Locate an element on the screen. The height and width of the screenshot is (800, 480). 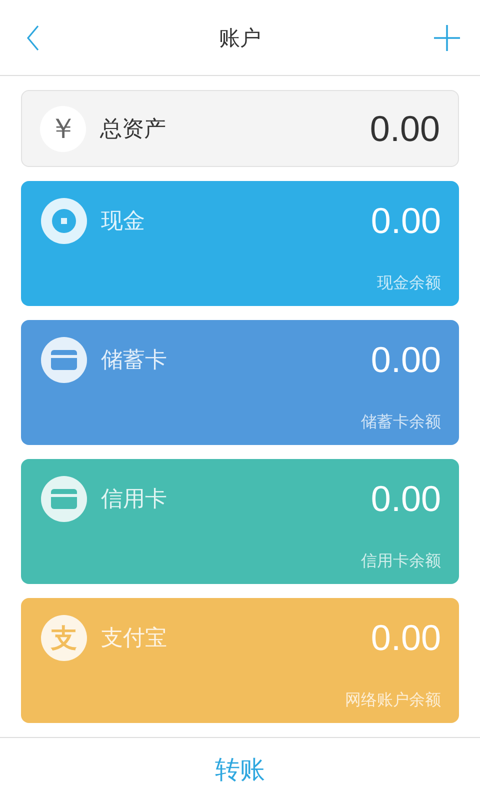
add-icon is located at coordinates (447, 37).